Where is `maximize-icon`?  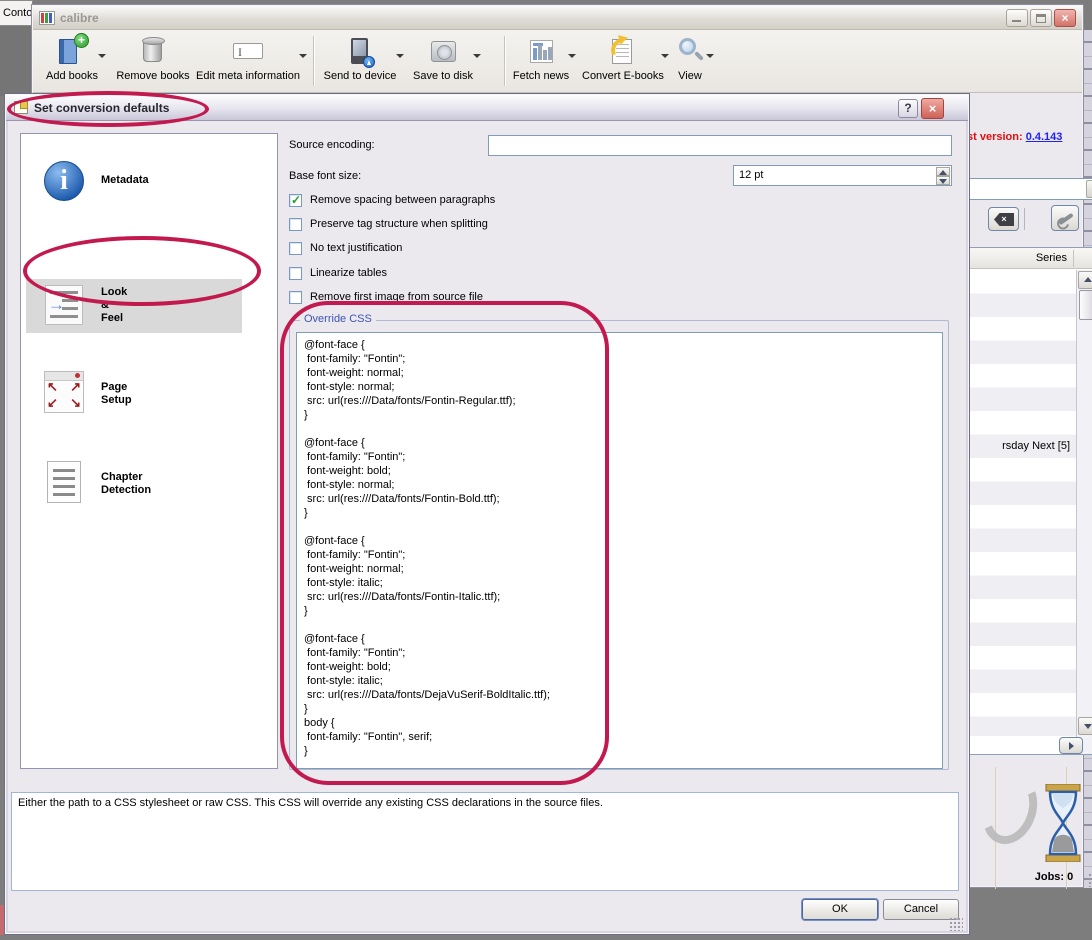
maximize-icon is located at coordinates (1041, 18).